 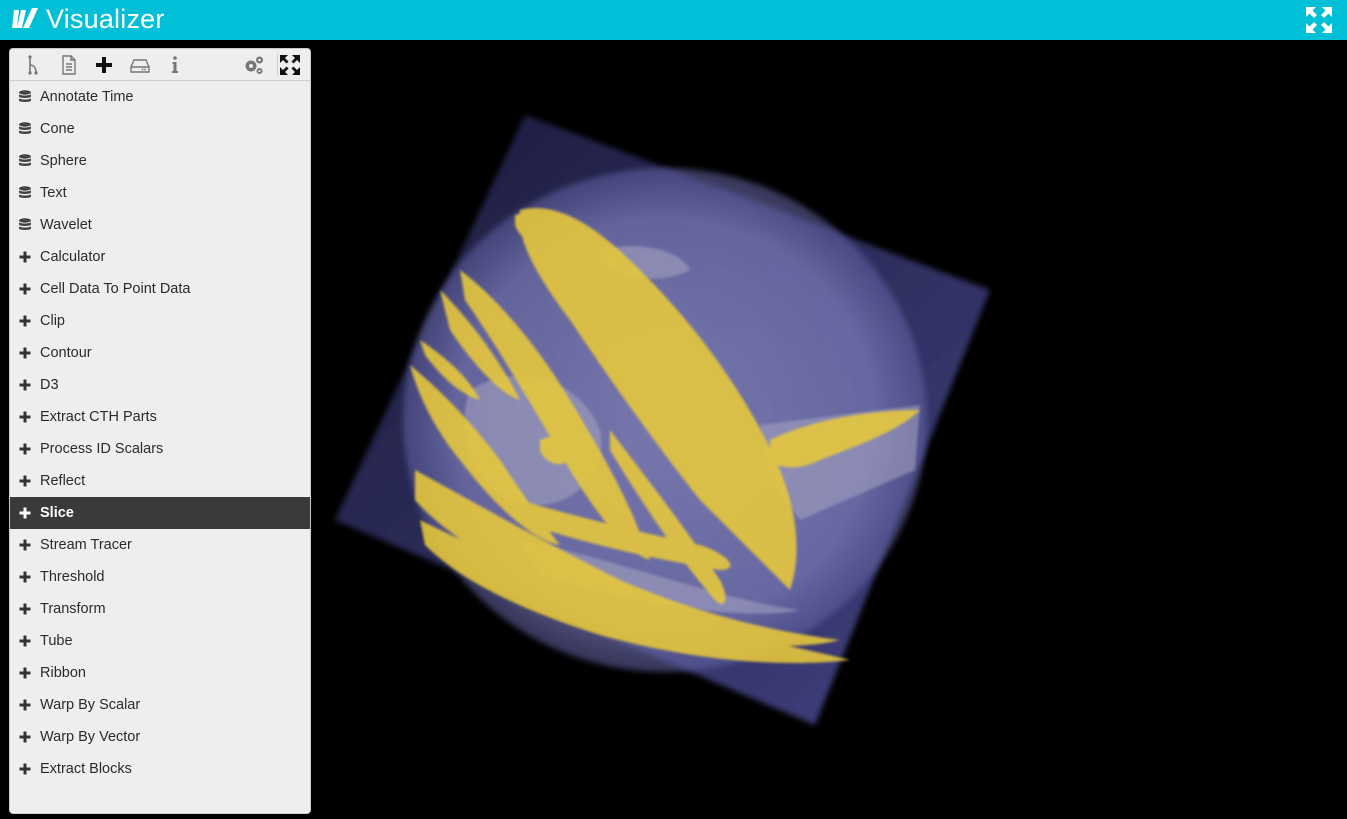 What do you see at coordinates (160, 65) in the screenshot?
I see `panel-toolbar` at bounding box center [160, 65].